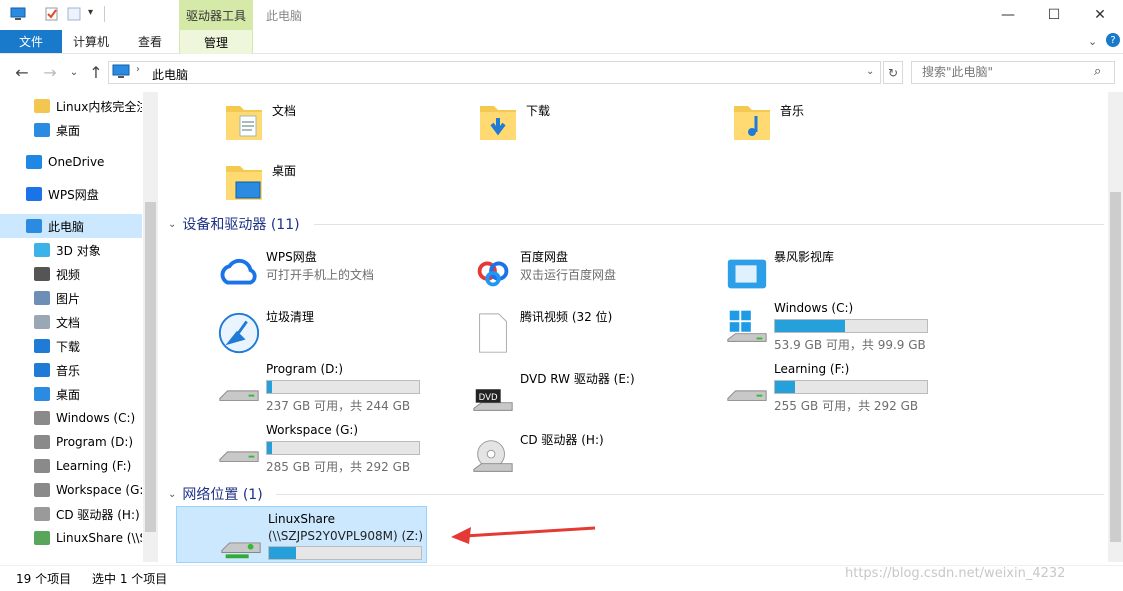 The height and width of the screenshot is (591, 1123). Describe the element at coordinates (341, 334) in the screenshot. I see `drive-tile: 垃圾清理` at that location.